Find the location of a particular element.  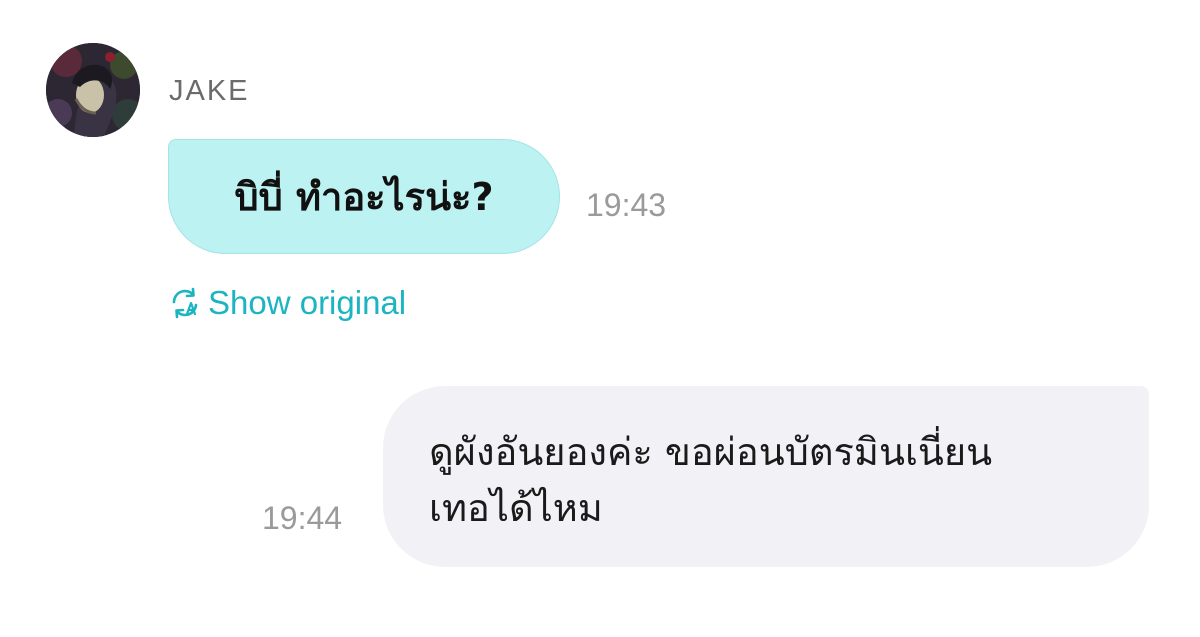

incoming-message-time: 19:43 is located at coordinates (626, 205).